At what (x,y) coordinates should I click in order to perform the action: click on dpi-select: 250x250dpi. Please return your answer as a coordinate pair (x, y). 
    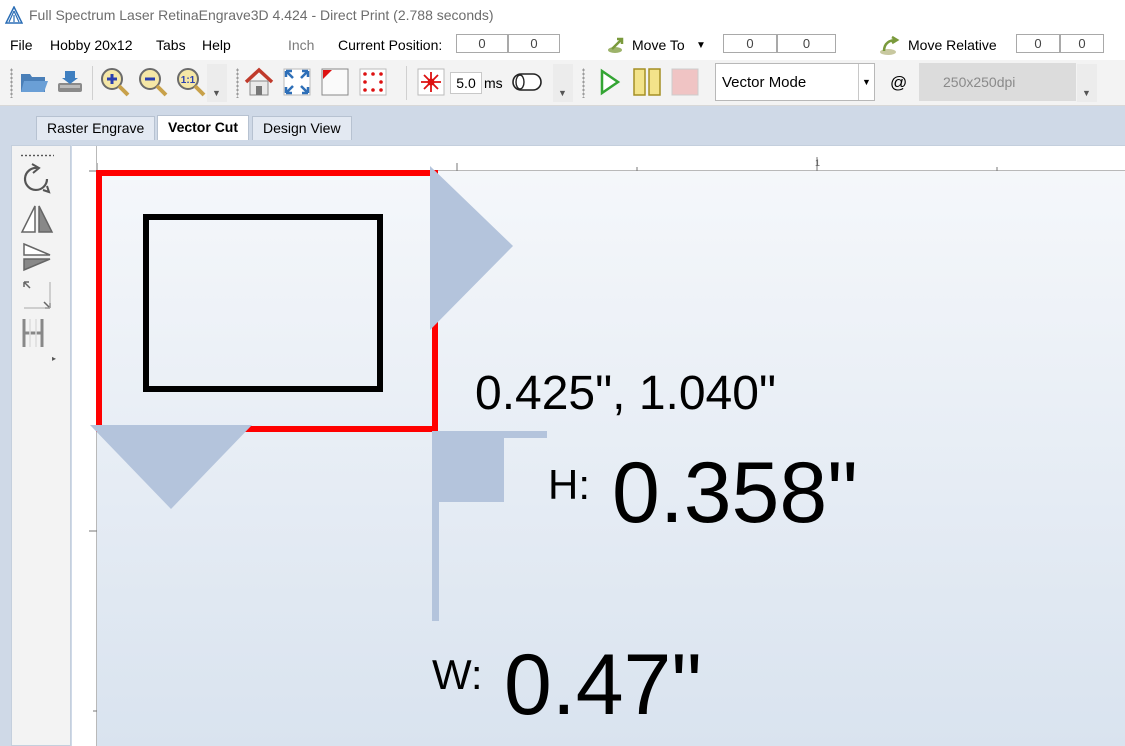
    Looking at the image, I should click on (997, 82).